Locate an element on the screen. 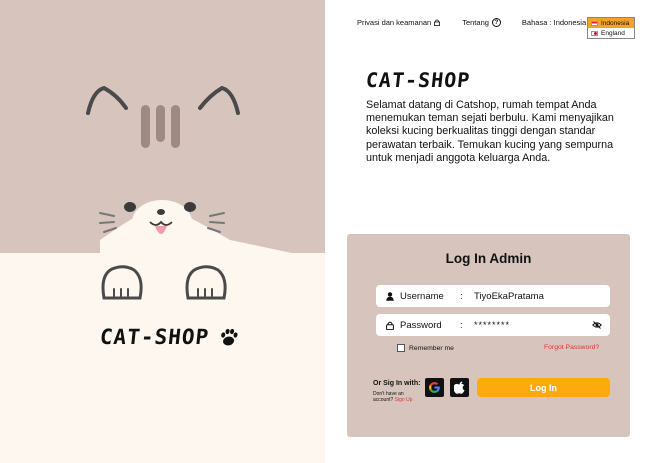  google-signin-button is located at coordinates (434, 387).